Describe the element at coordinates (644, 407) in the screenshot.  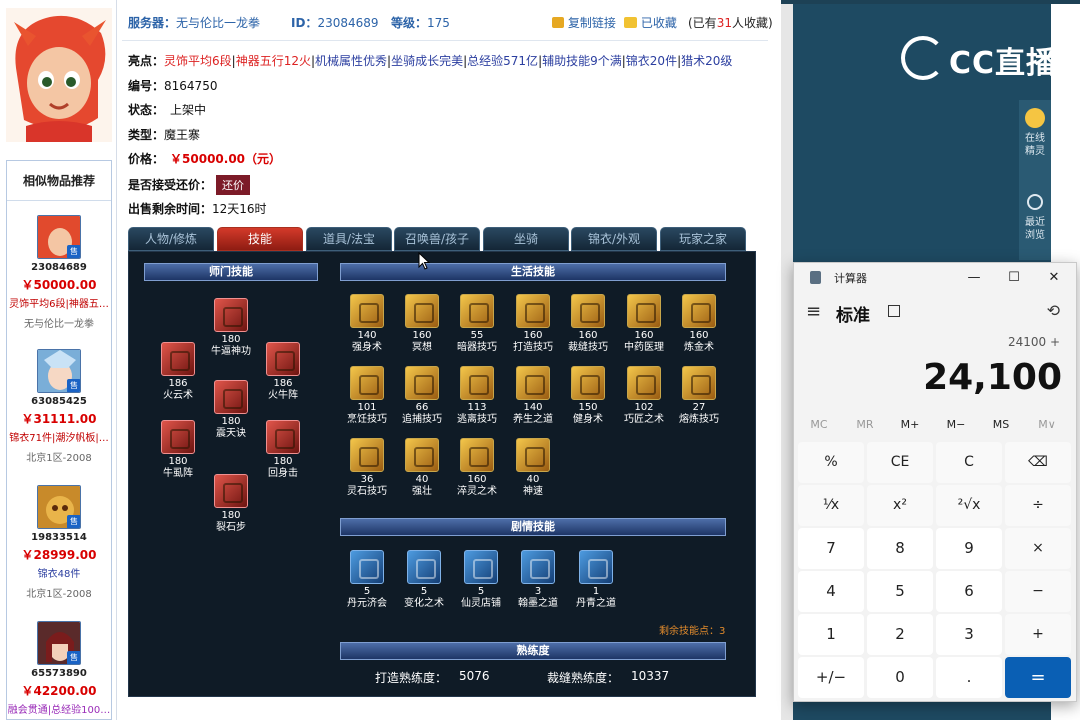
I see `skill-level: 102` at that location.